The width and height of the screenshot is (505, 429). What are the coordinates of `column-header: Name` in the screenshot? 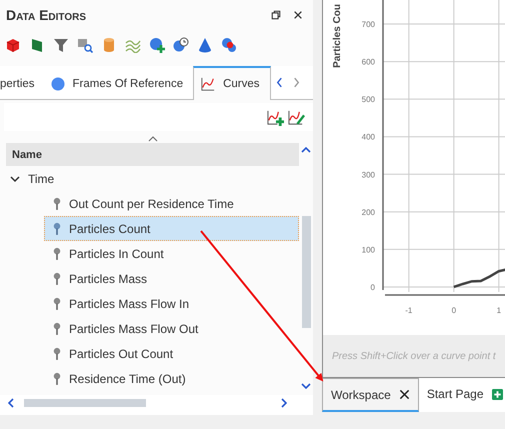 It's located at (152, 154).